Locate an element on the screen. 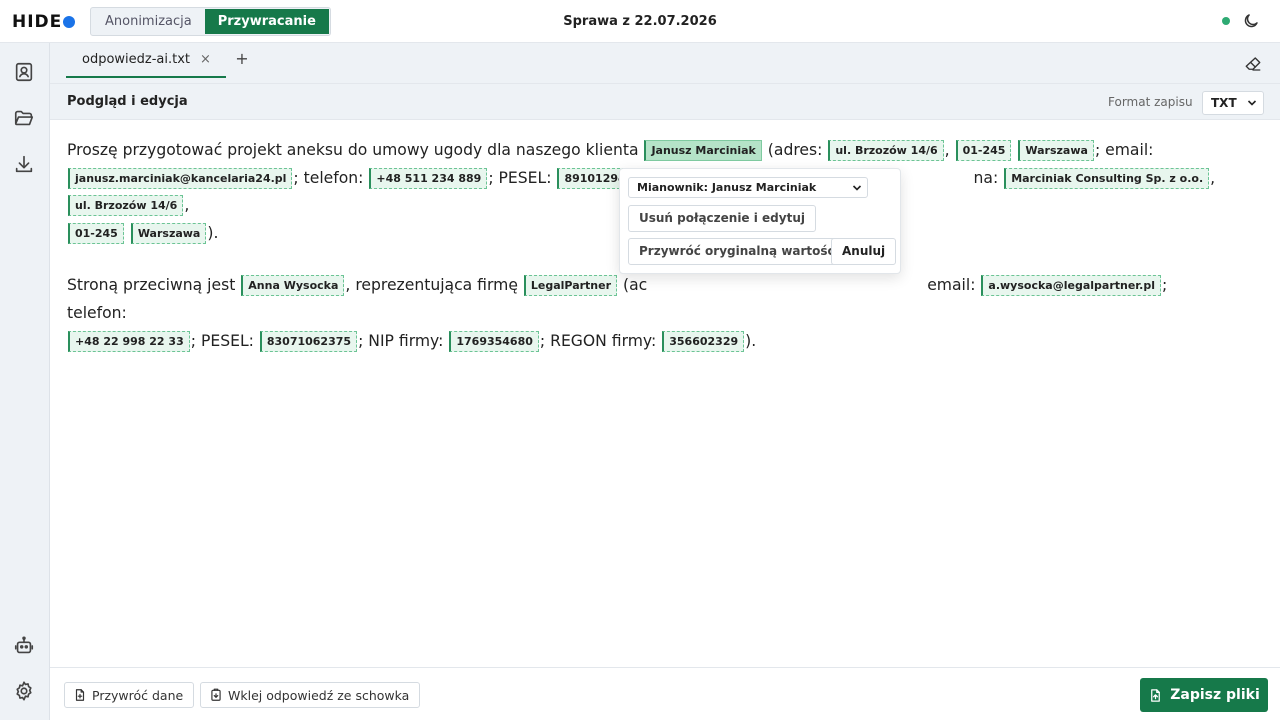 This screenshot has width=1280, height=720. text-span: ; NIP firmy: is located at coordinates (403, 340).